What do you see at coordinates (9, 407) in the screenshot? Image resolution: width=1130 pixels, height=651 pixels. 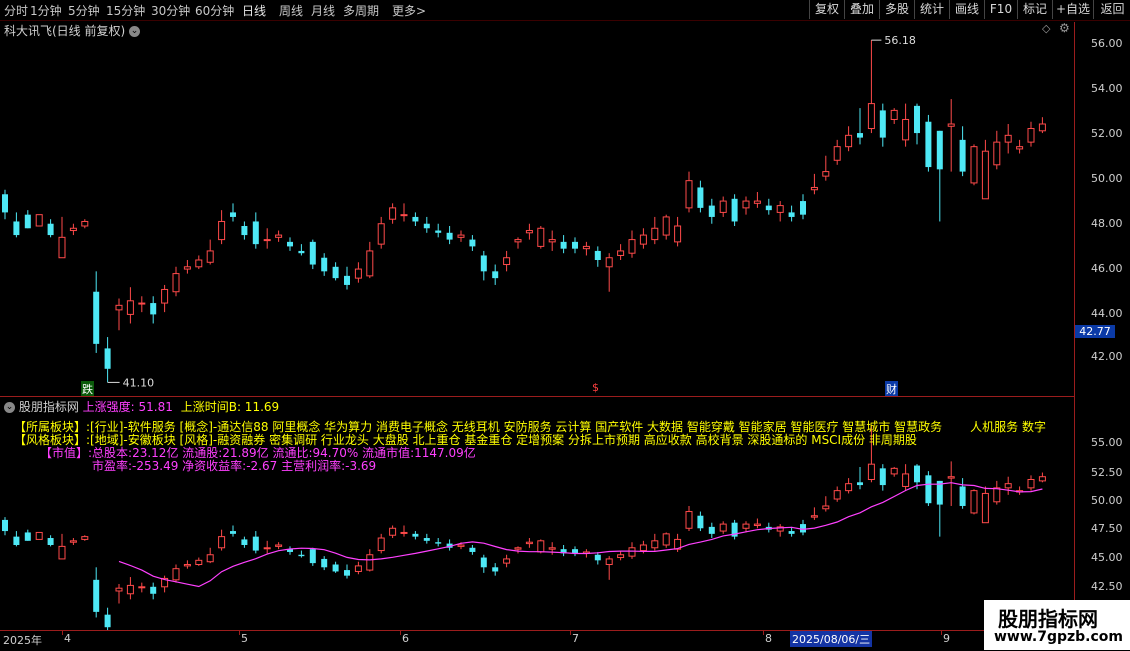 I see `chevron-down-icon: ⌄` at bounding box center [9, 407].